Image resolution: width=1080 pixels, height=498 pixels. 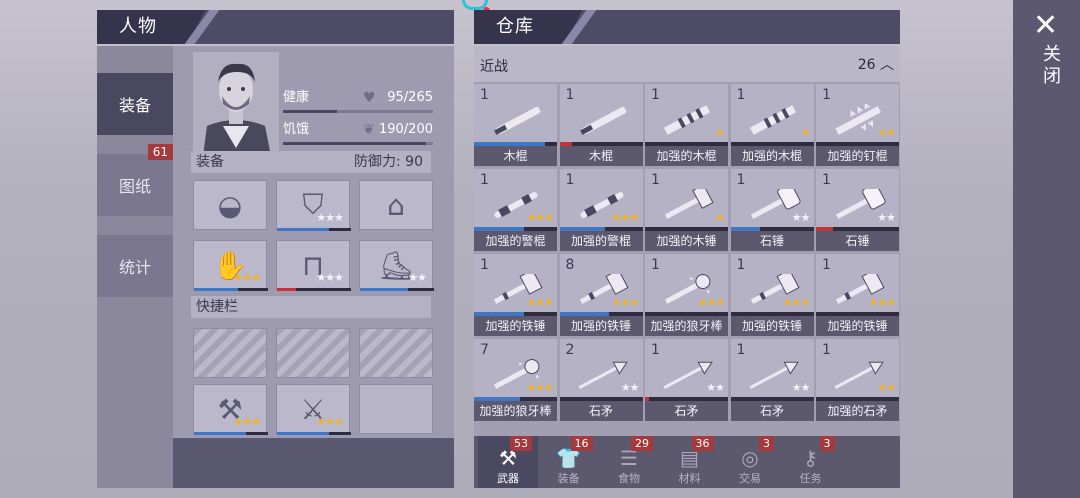 I want to click on stomach-icon: ❦, so click(x=369, y=130).